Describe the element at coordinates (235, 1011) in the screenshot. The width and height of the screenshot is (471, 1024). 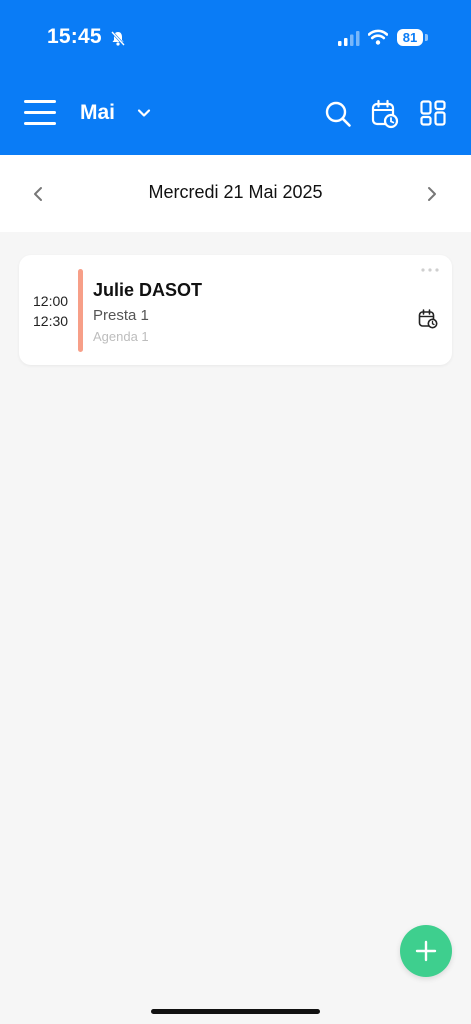
I see `home-indicator` at that location.